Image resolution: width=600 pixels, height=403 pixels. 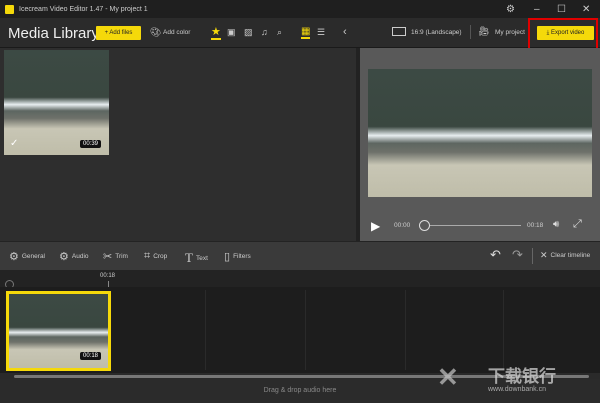 I want to click on watermark-name: 下载银行, so click(x=522, y=376).